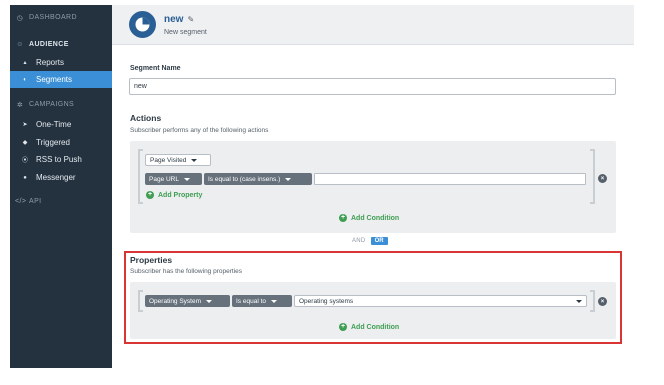 The height and width of the screenshot is (385, 664). Describe the element at coordinates (372, 86) in the screenshot. I see `segment-name-input: new` at that location.